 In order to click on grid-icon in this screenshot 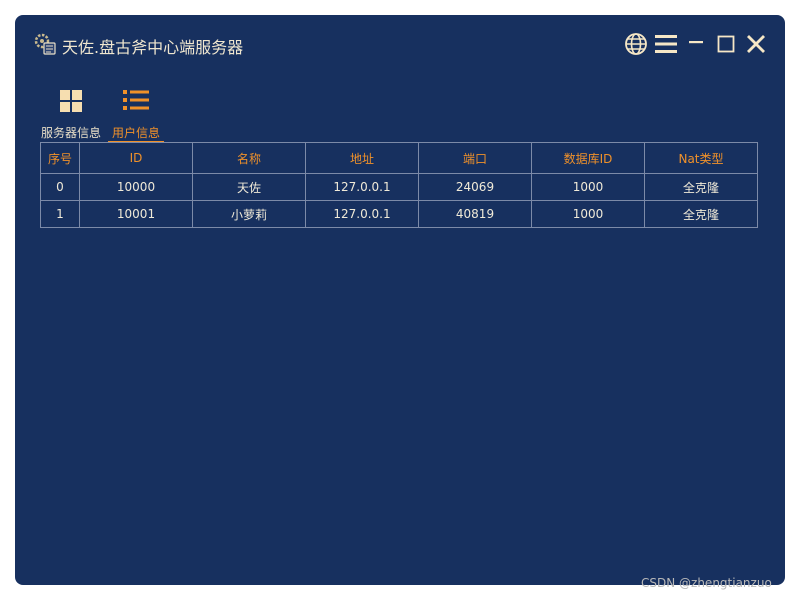, I will do `click(71, 103)`.